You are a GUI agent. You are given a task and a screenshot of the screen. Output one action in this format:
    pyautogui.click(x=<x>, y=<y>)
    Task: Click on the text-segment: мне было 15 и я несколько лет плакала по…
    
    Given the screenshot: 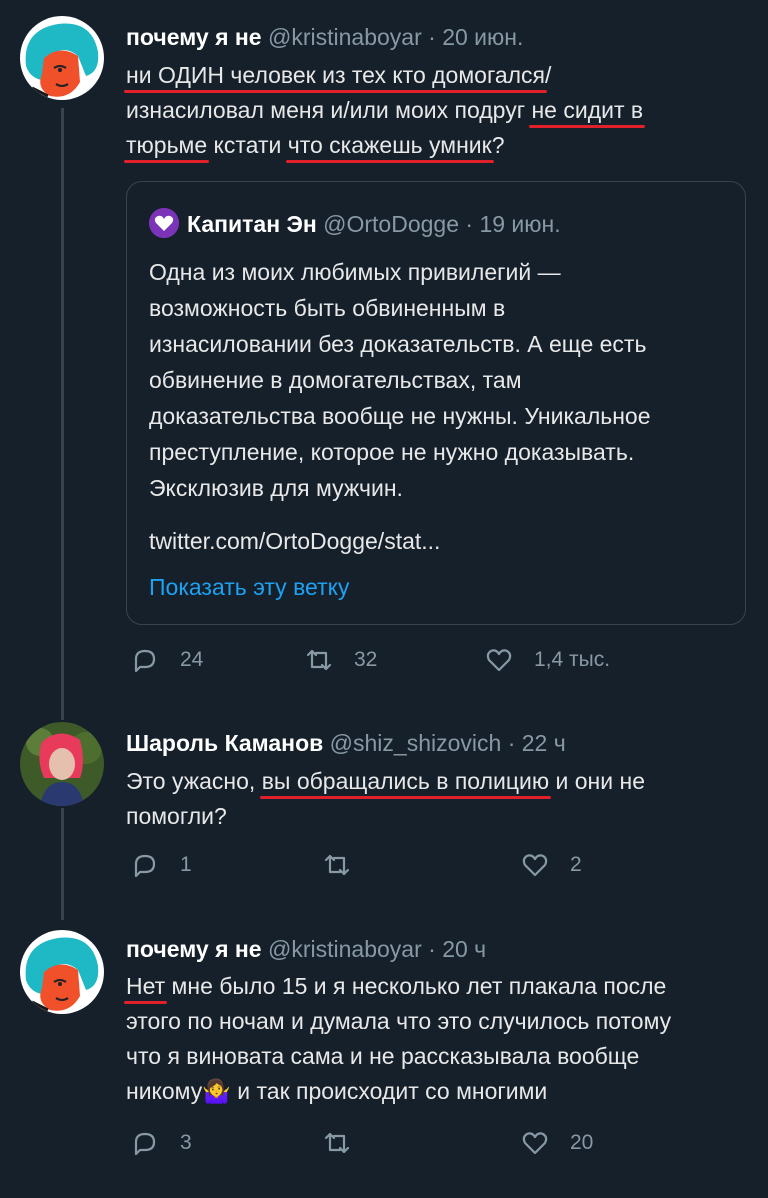 What is the action you would take?
    pyautogui.click(x=416, y=986)
    